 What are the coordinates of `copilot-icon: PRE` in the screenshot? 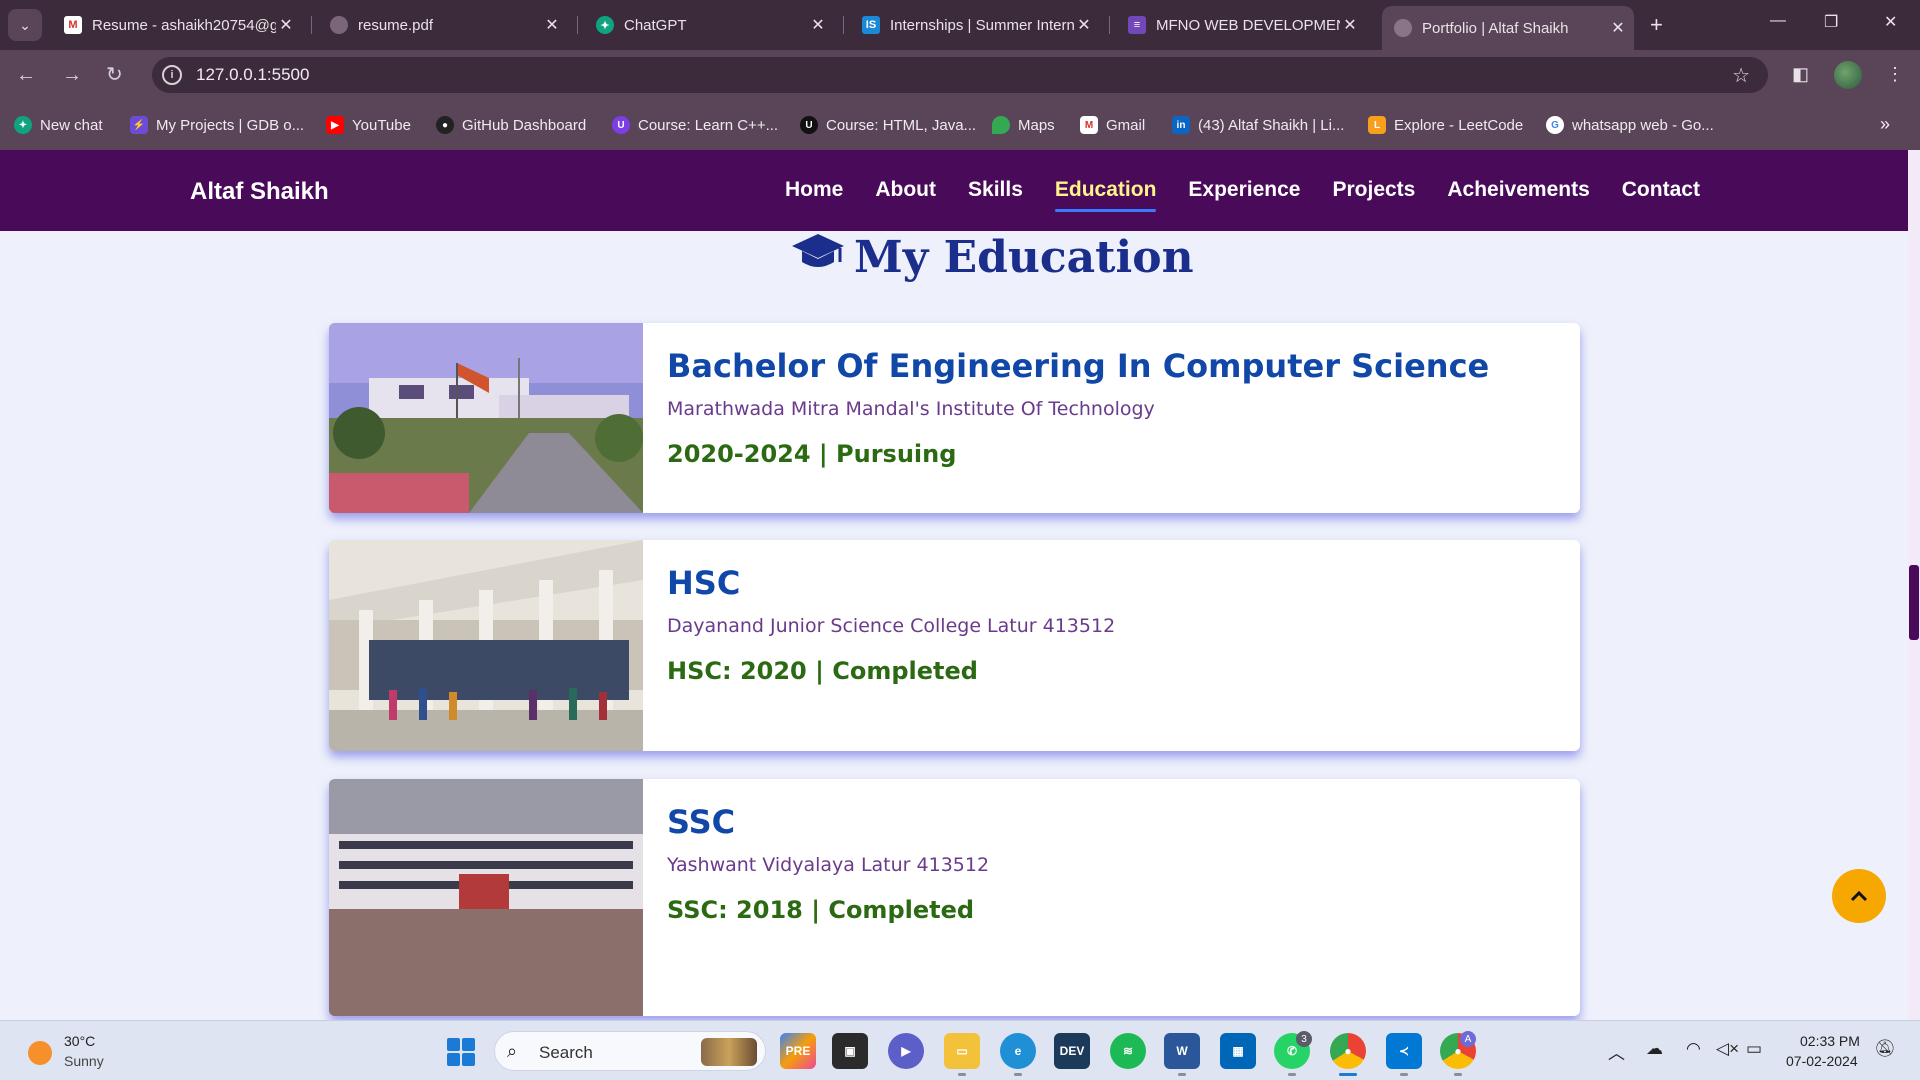 It's located at (798, 1051).